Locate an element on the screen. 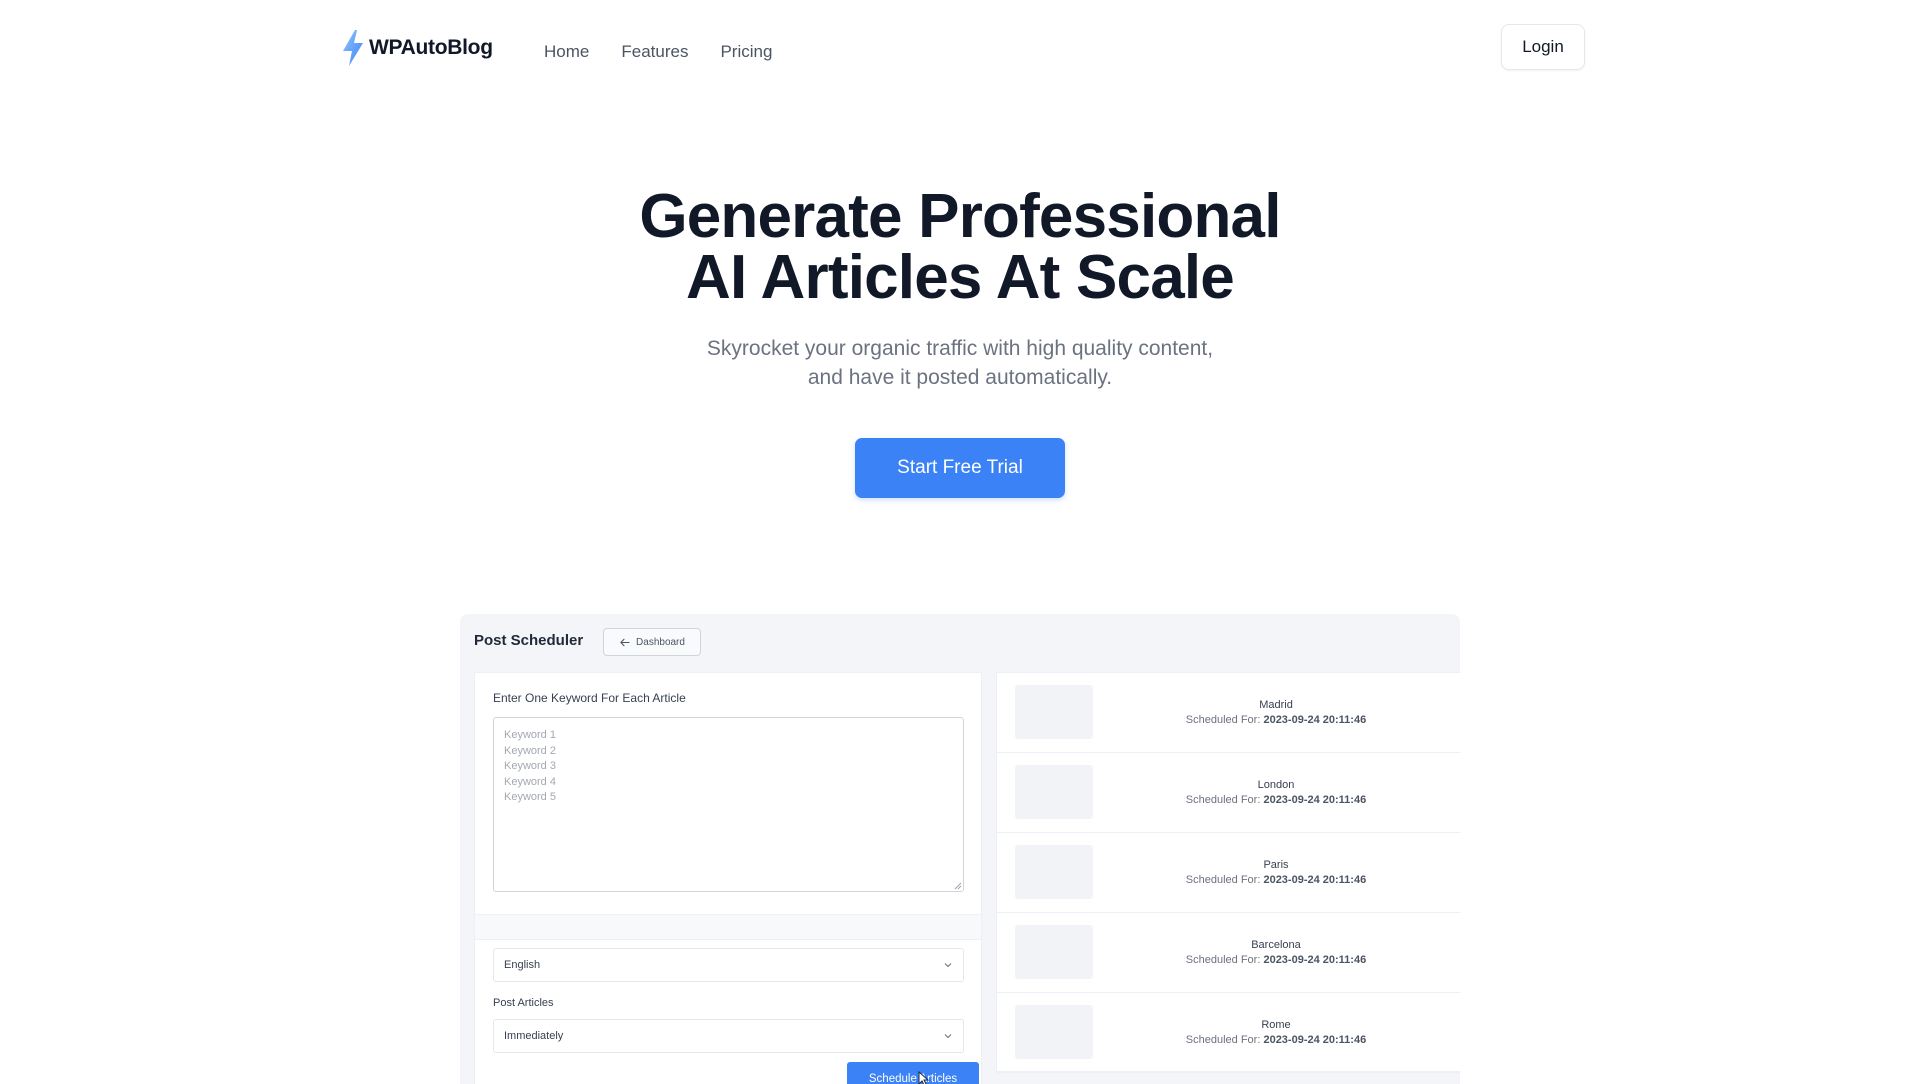 This screenshot has height=1084, width=1920. post-city-title: Rome is located at coordinates (1276, 1025).